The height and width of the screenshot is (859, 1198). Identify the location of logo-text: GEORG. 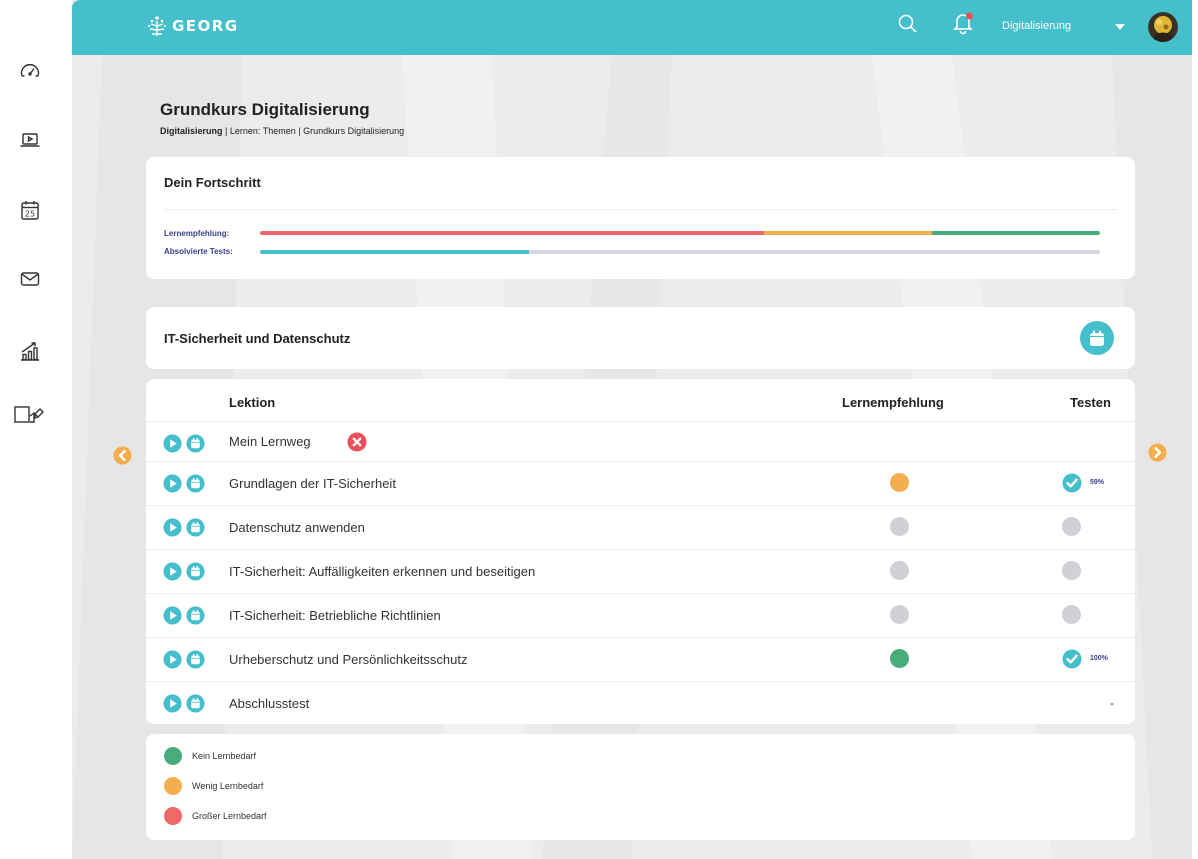
(205, 26).